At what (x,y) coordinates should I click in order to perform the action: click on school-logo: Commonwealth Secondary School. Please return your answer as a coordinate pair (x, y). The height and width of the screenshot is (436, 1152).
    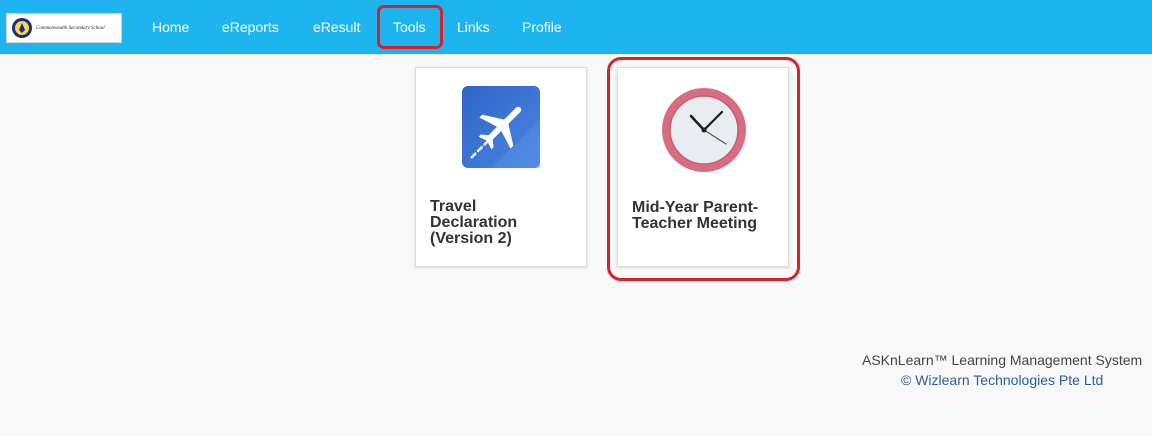
    Looking at the image, I should click on (64, 28).